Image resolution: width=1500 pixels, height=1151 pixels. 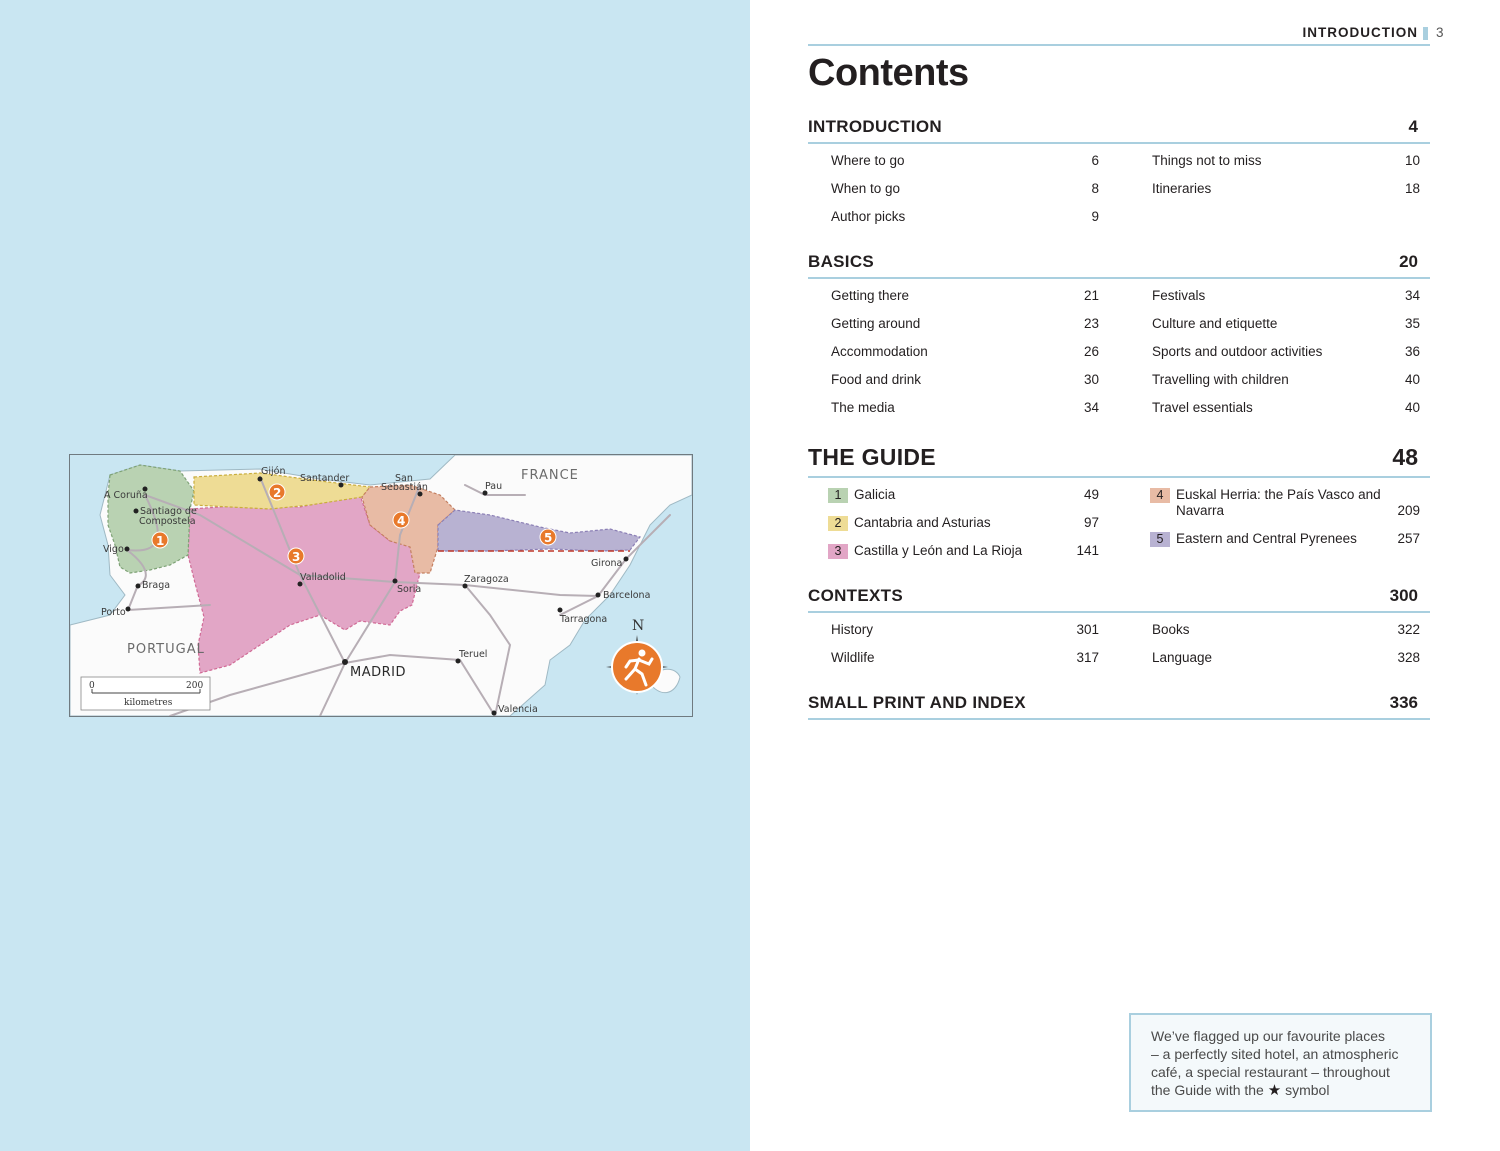 I want to click on toc-entry: Where to go, so click(x=868, y=160).